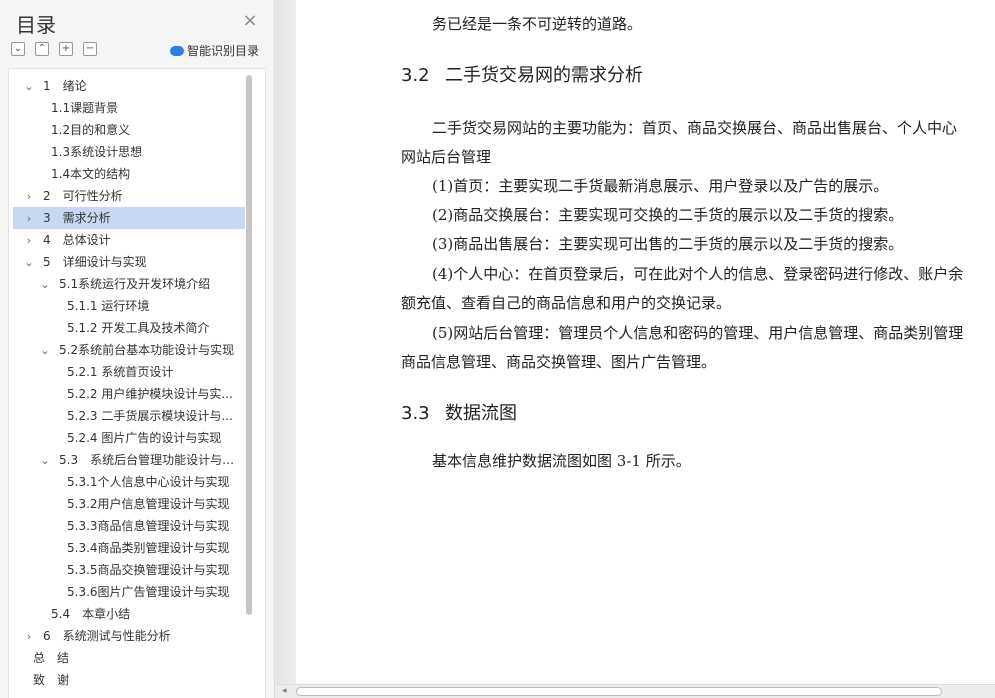 The height and width of the screenshot is (698, 995). I want to click on toc-item: 5.3.5商品交换管理设计与实现, so click(129, 570).